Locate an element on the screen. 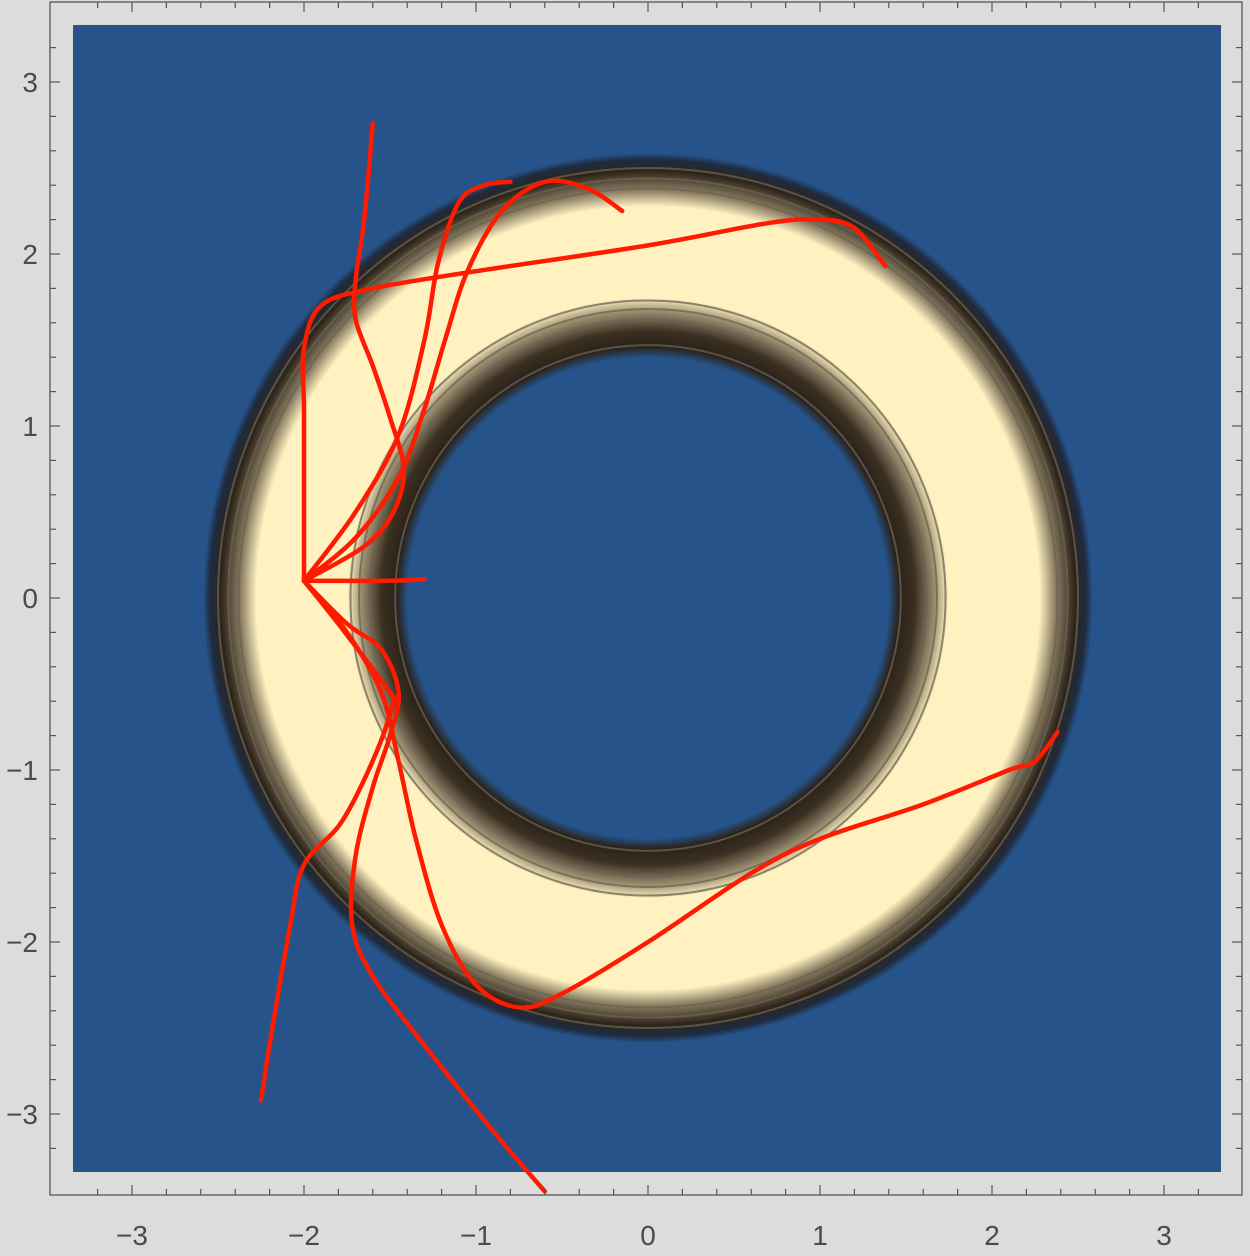  y-tick-label: −2 is located at coordinates (22, 942).